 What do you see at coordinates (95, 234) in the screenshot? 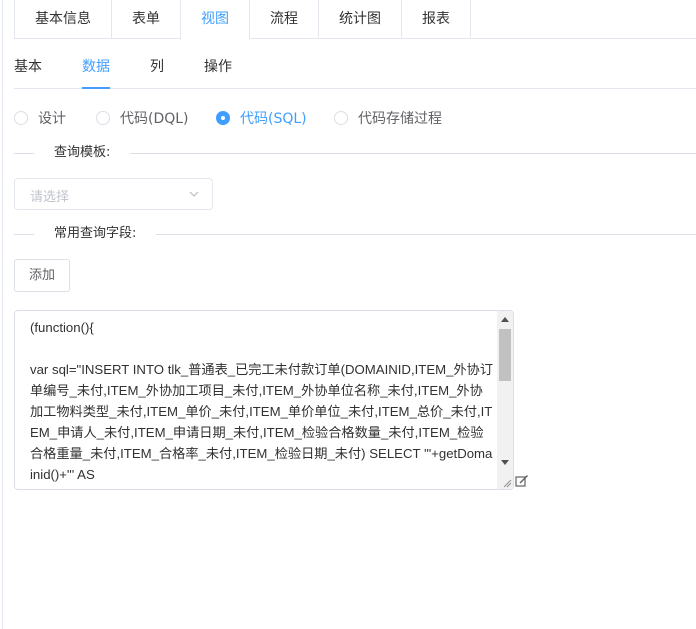
I see `common-fields-label: 常用查询字段:` at bounding box center [95, 234].